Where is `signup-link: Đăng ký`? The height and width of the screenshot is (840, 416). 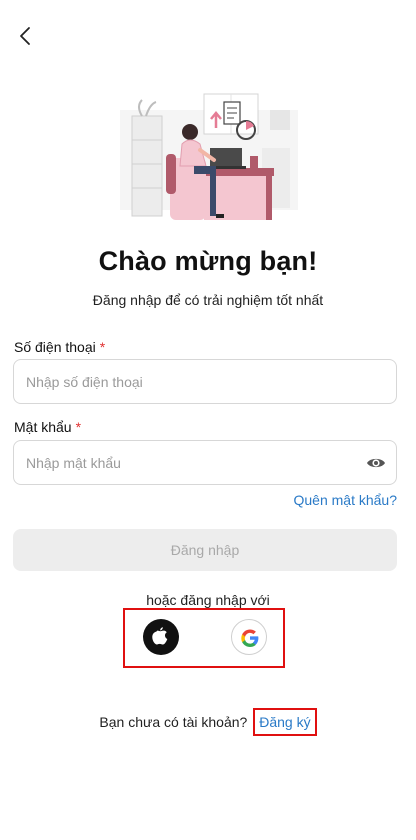
signup-link: Đăng ký is located at coordinates (285, 722).